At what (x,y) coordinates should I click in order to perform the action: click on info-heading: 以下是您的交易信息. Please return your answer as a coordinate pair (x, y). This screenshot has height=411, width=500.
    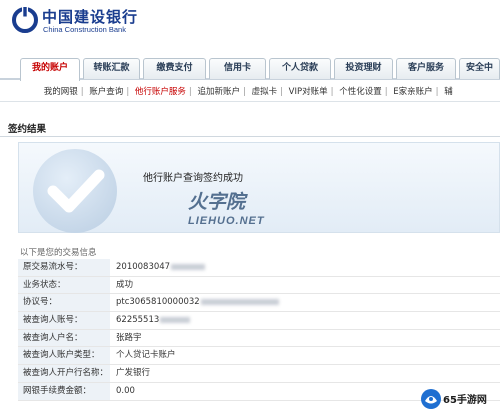
    Looking at the image, I should click on (58, 253).